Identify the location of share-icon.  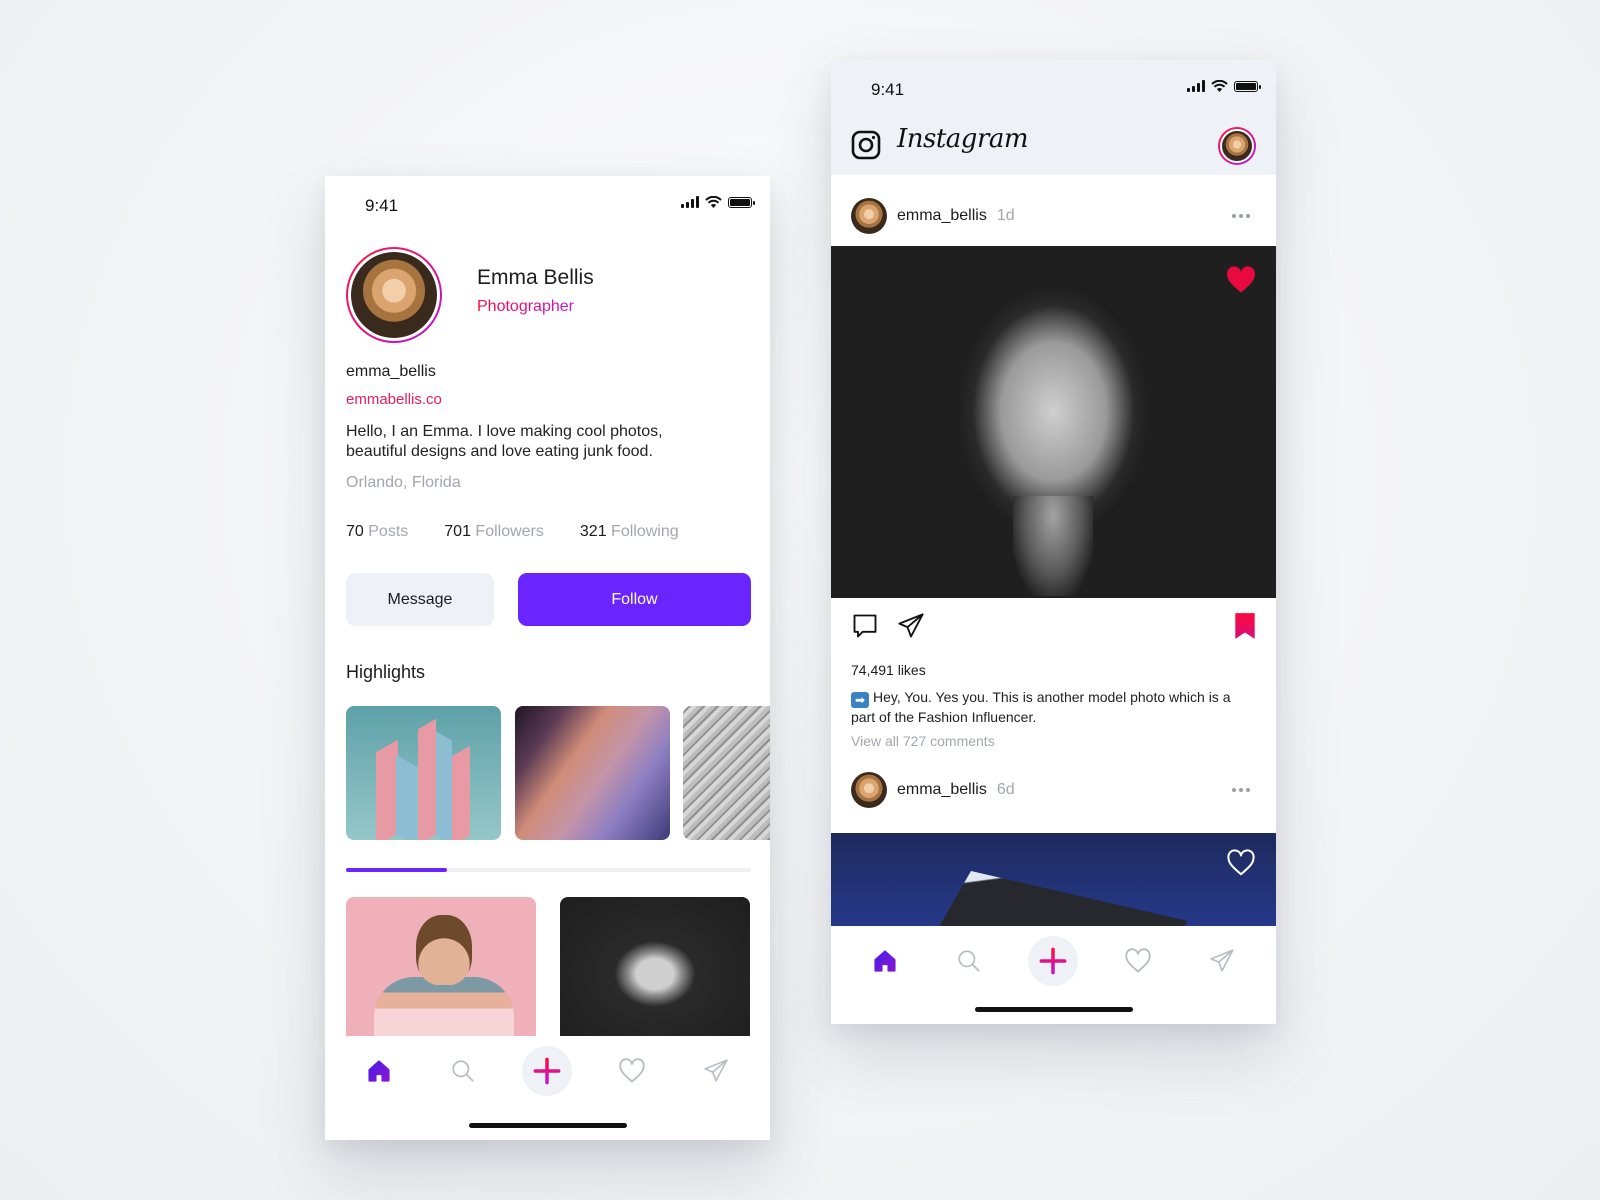
(911, 626).